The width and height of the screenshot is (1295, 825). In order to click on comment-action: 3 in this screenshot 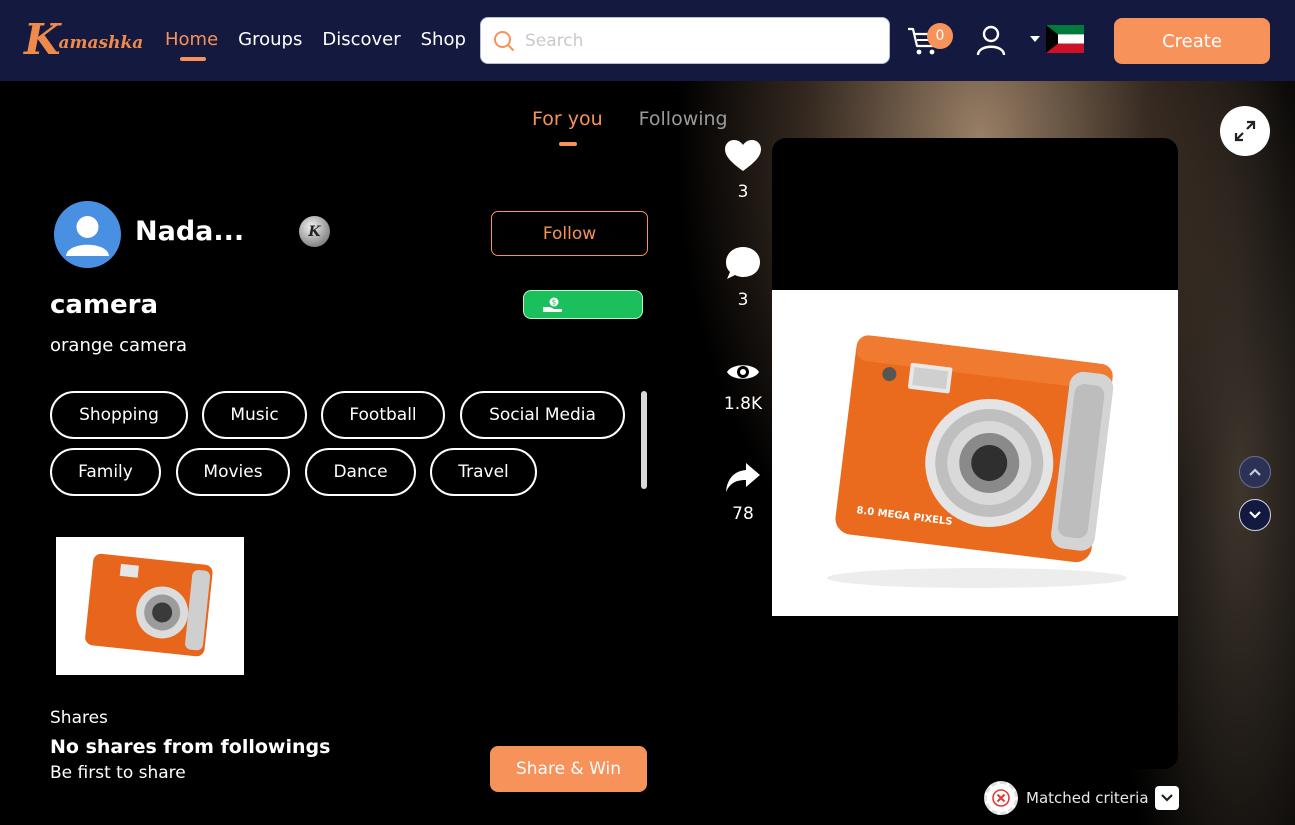, I will do `click(743, 278)`.